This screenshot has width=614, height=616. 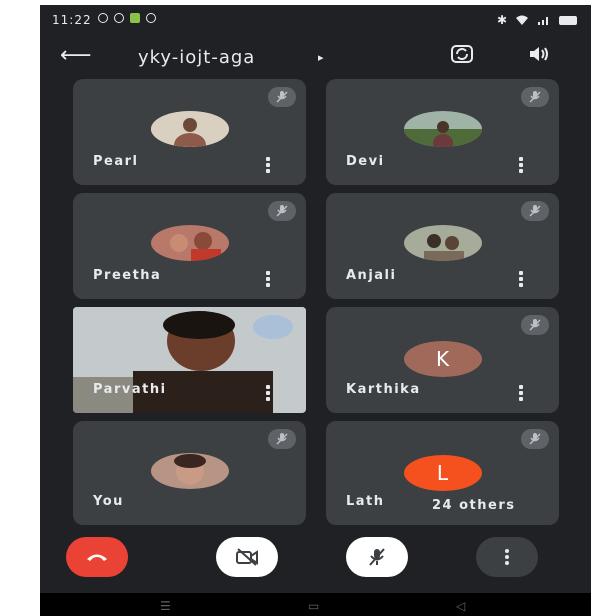 I want to click on participant-name: Karthika, so click(x=383, y=389).